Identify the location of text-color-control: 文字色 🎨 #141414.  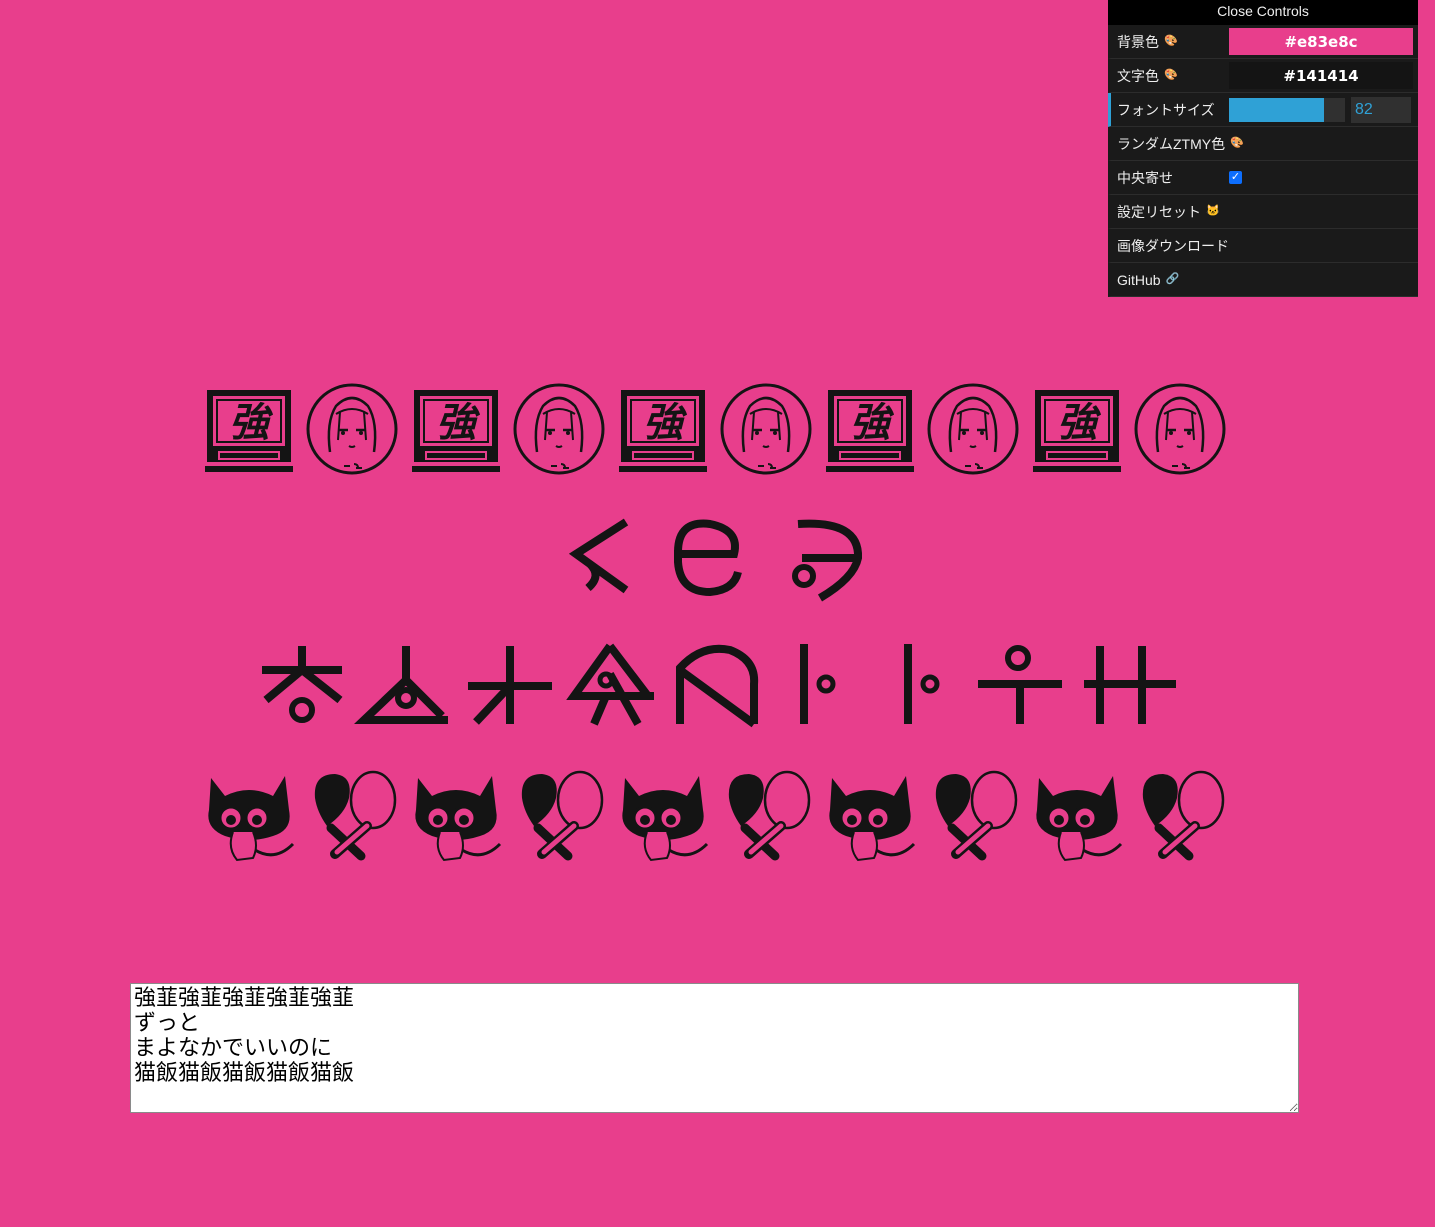
(1263, 76).